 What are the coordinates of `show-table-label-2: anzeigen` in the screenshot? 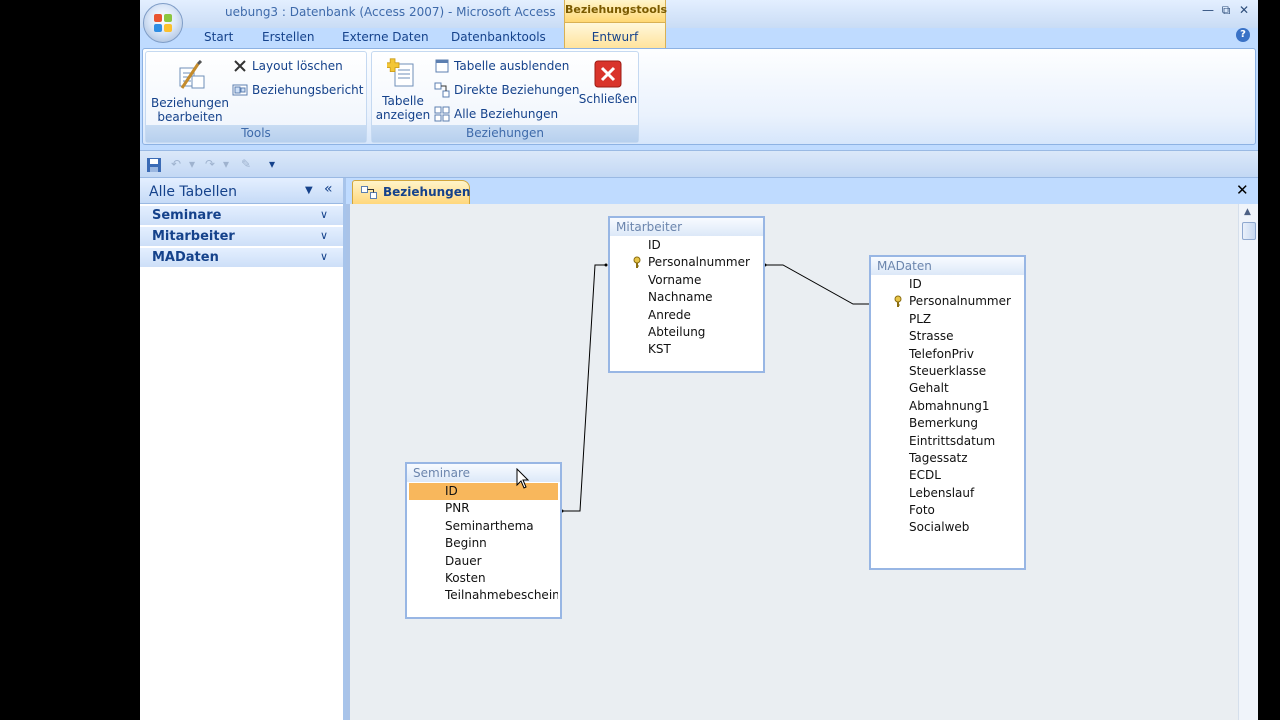 It's located at (403, 115).